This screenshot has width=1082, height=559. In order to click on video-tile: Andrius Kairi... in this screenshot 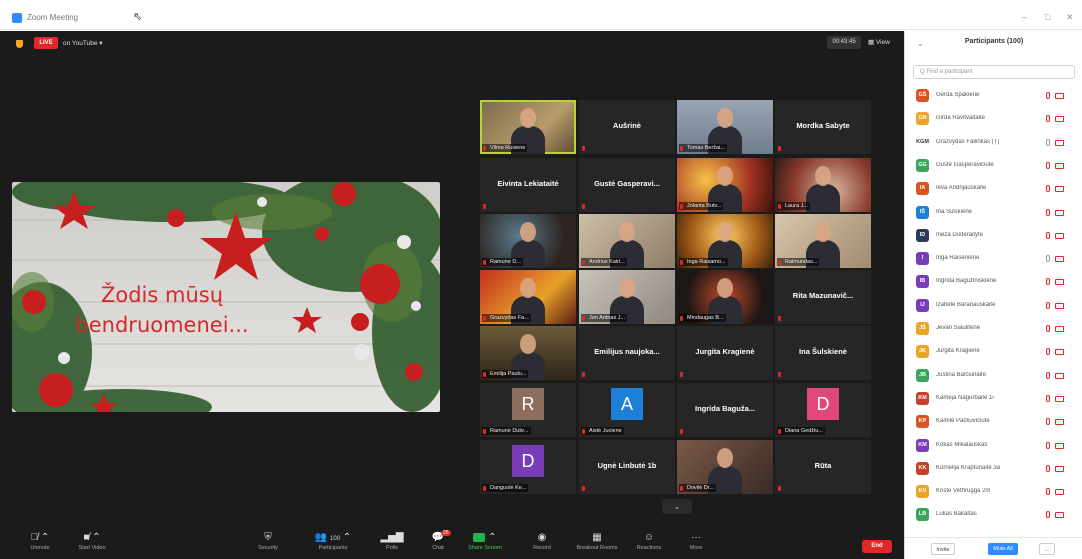, I will do `click(627, 241)`.